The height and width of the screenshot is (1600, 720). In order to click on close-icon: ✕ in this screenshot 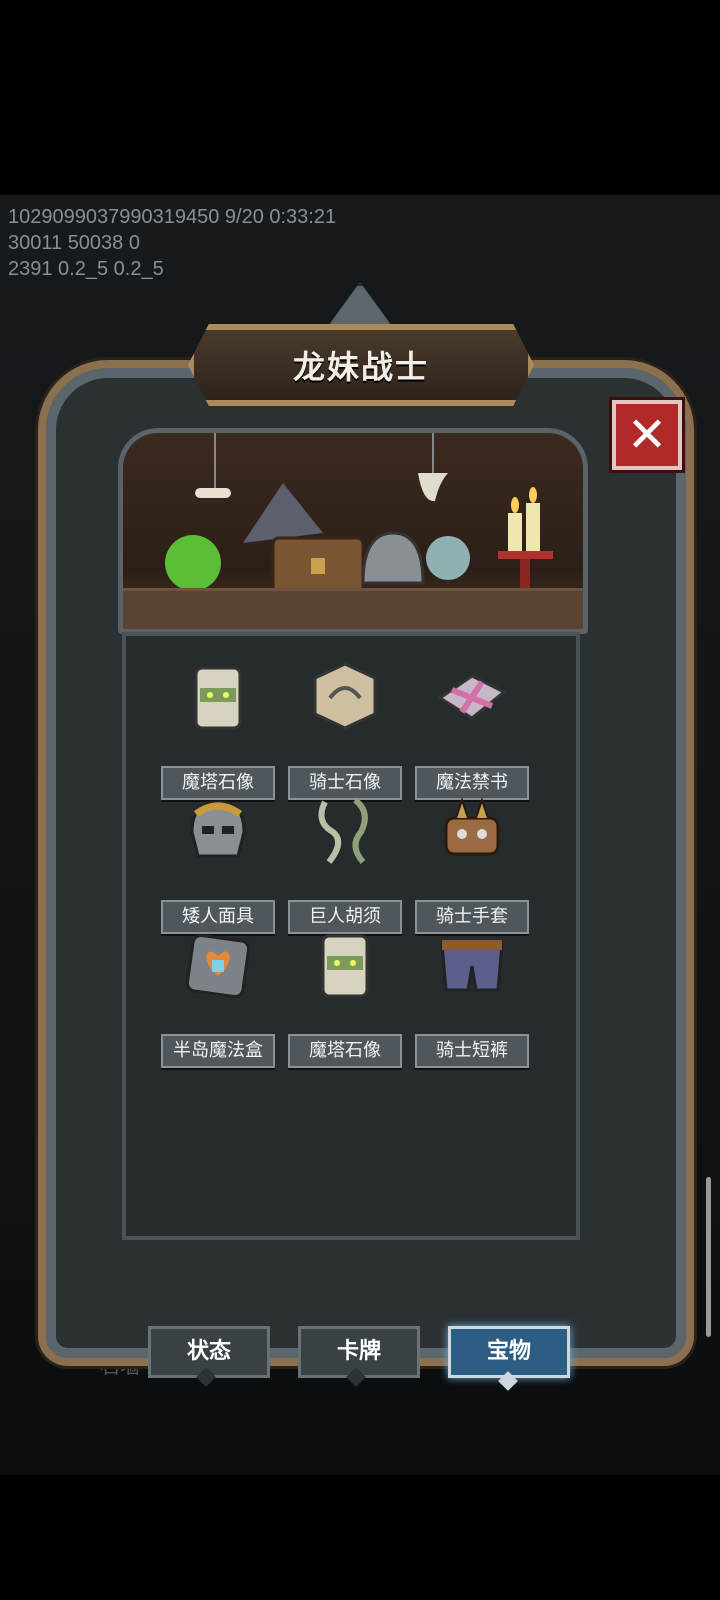, I will do `click(647, 435)`.